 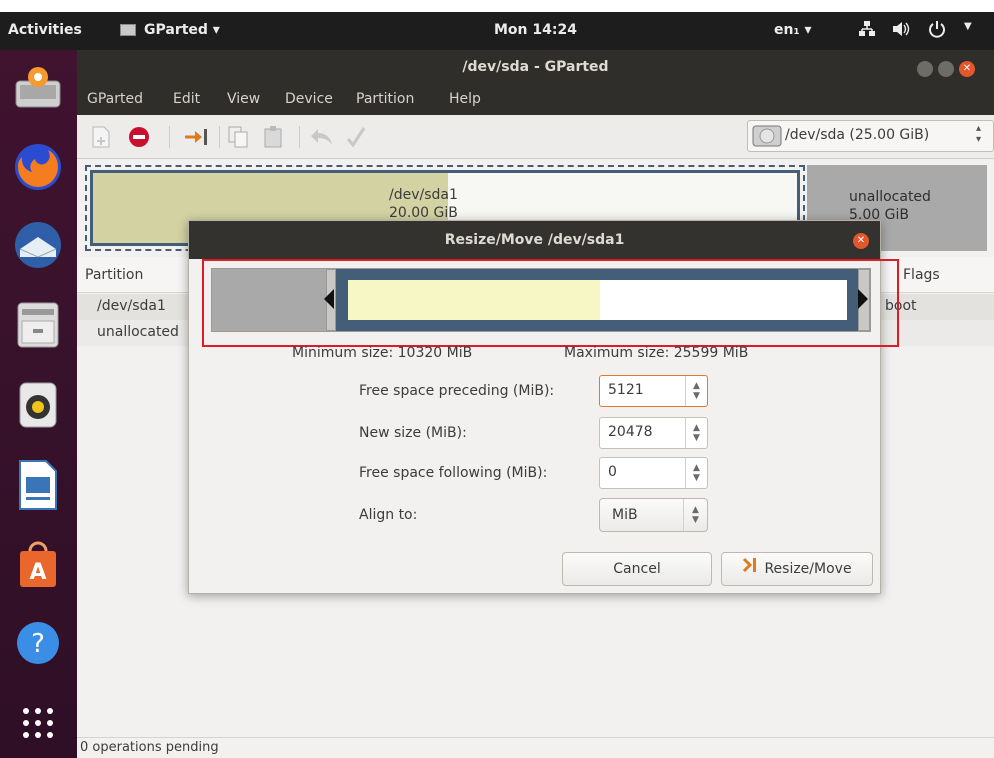 I want to click on thunderbird-icon, so click(x=38, y=245).